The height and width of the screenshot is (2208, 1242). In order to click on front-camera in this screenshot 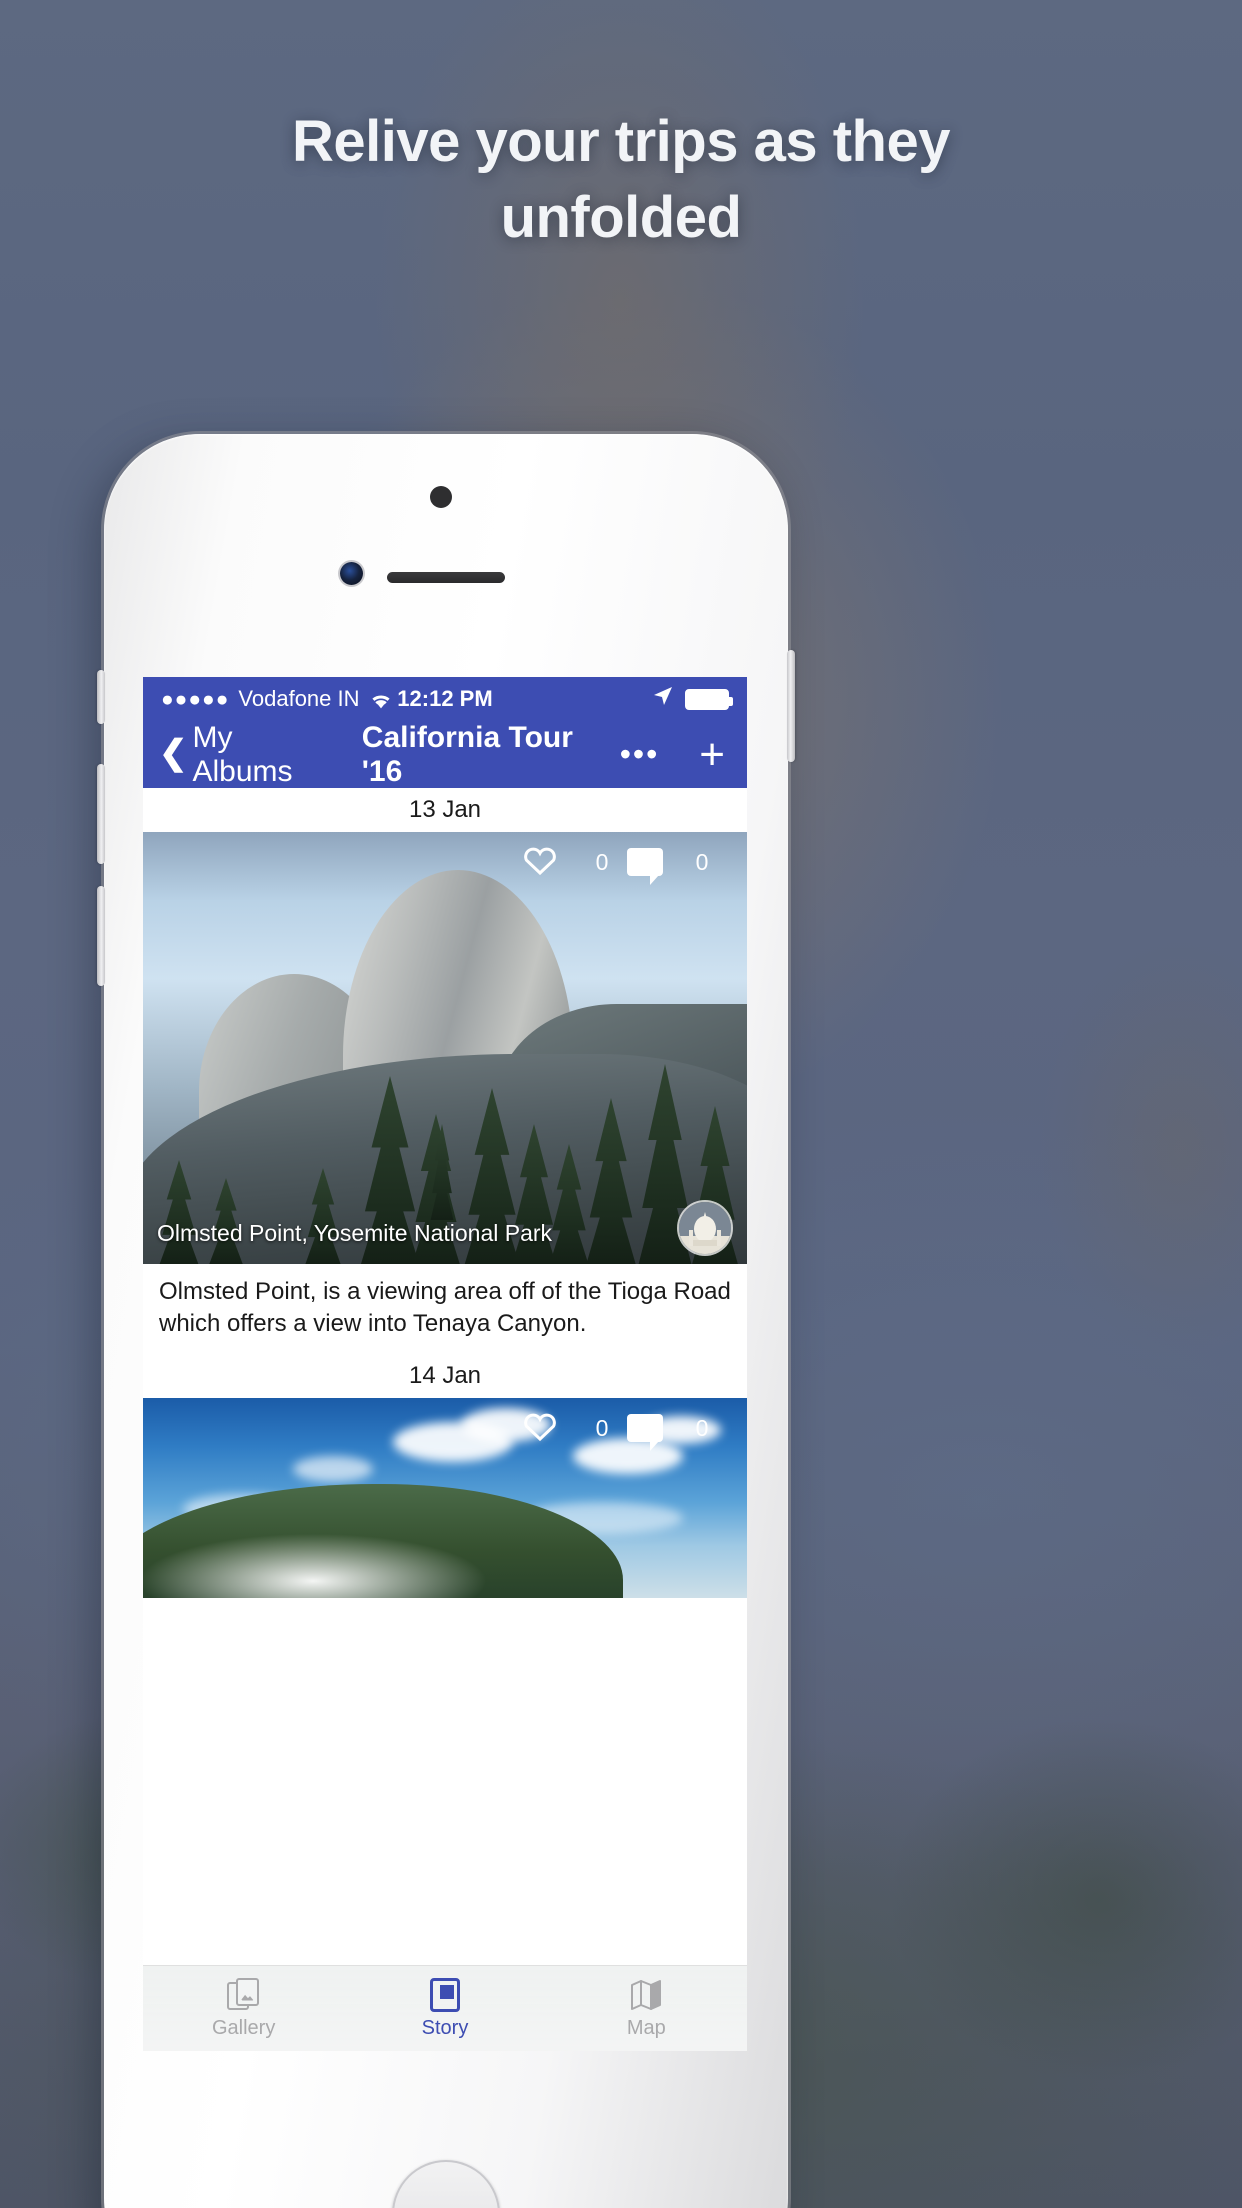, I will do `click(351, 573)`.